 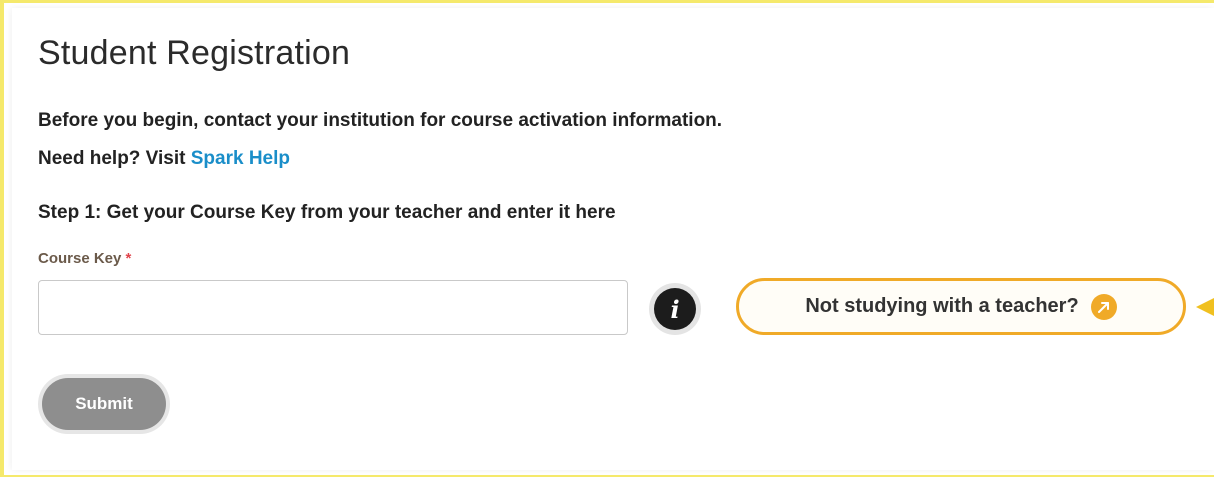 I want to click on submit-button: Submit, so click(x=104, y=404).